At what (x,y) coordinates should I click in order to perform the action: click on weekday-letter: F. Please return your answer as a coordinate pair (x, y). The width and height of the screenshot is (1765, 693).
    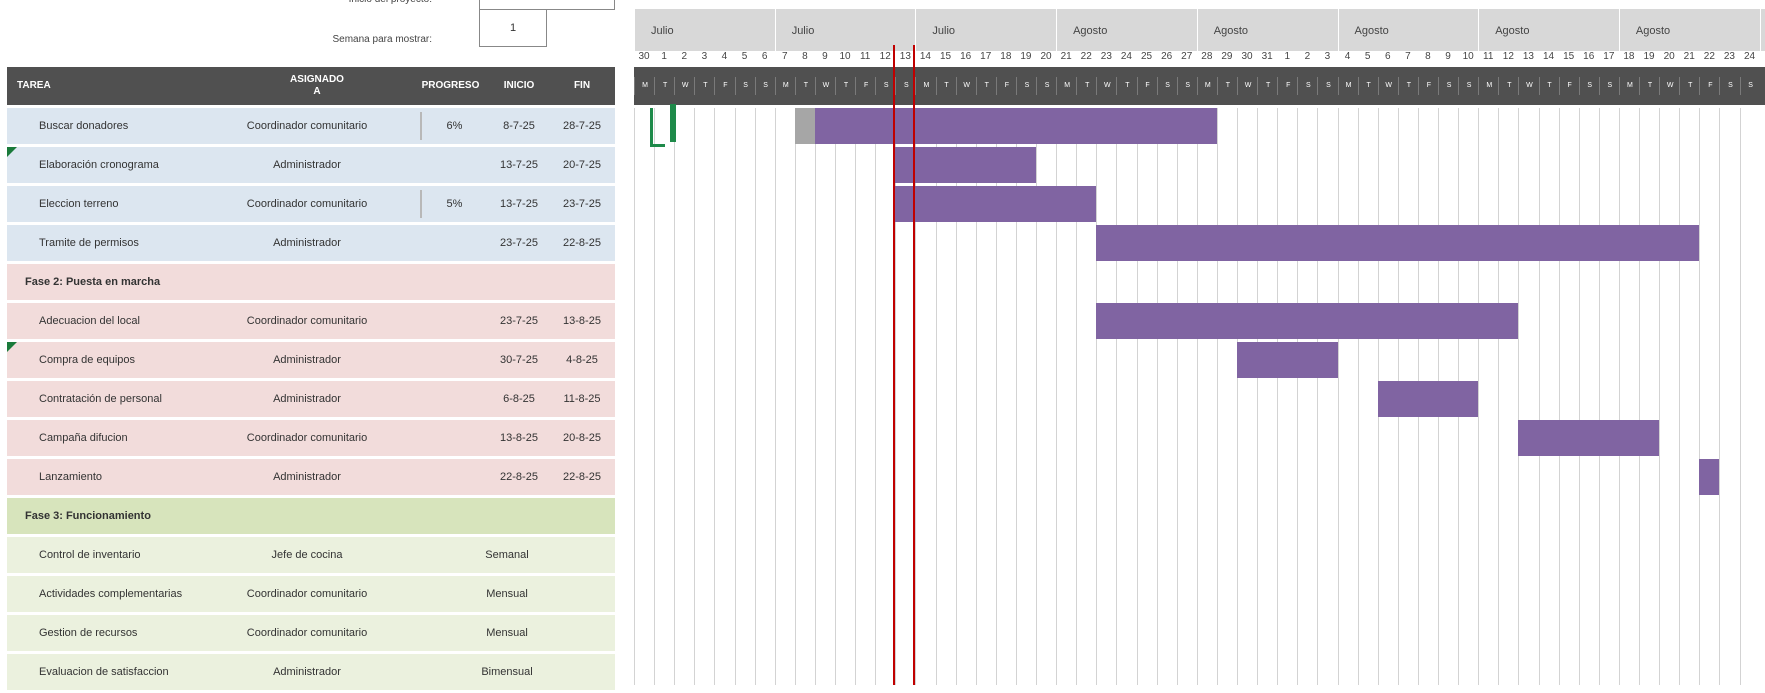
    Looking at the image, I should click on (1428, 86).